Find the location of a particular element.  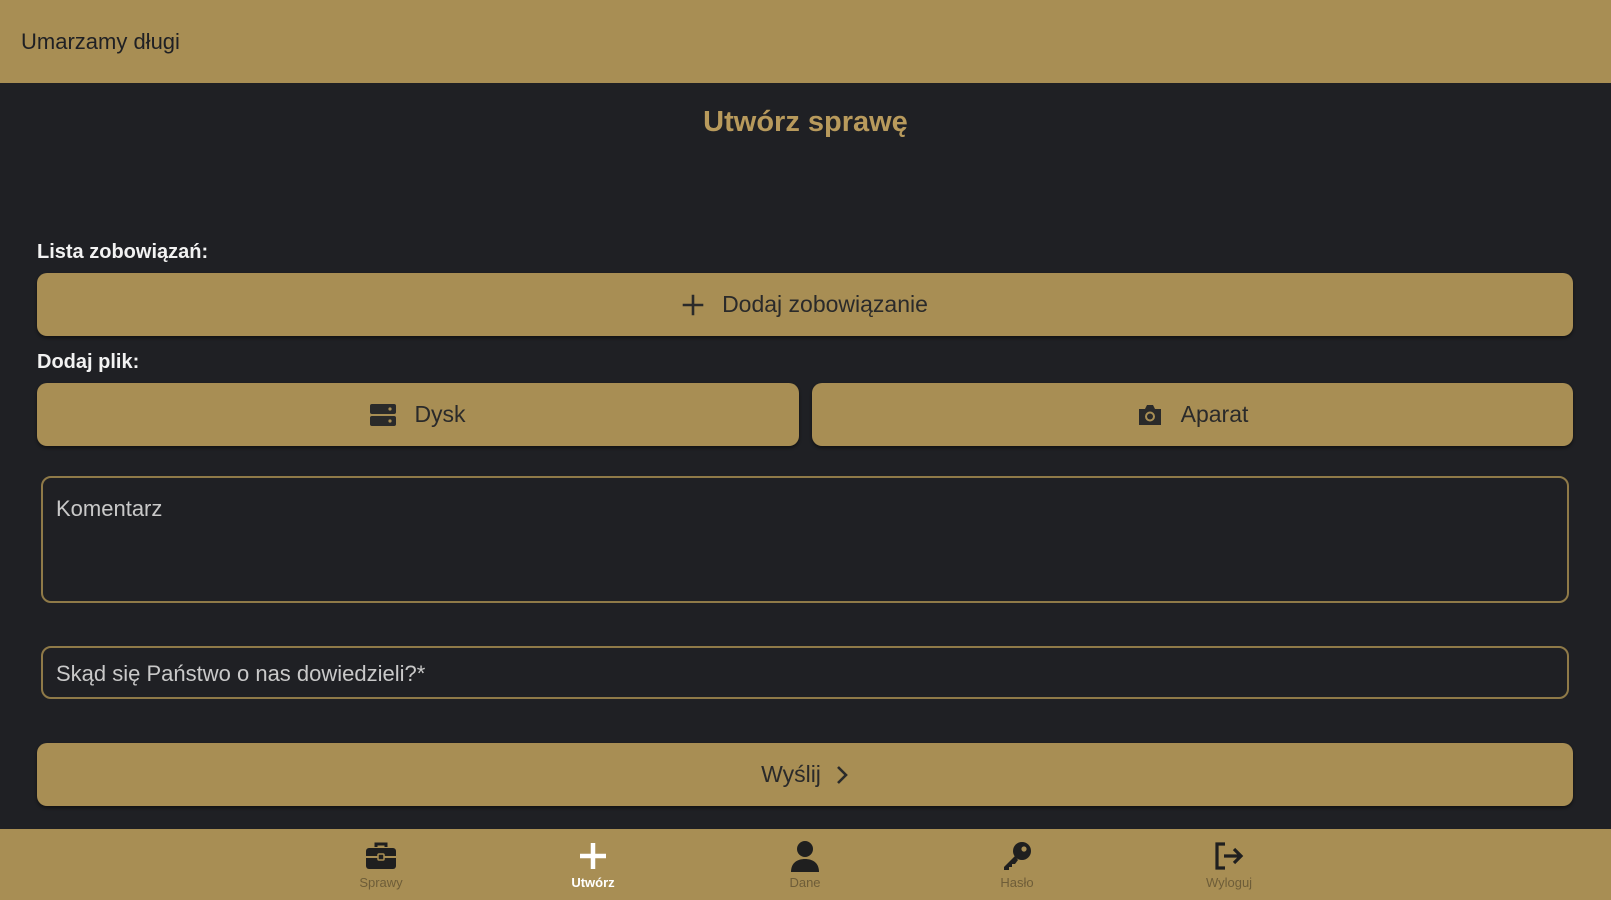

camera-icon is located at coordinates (1150, 415).